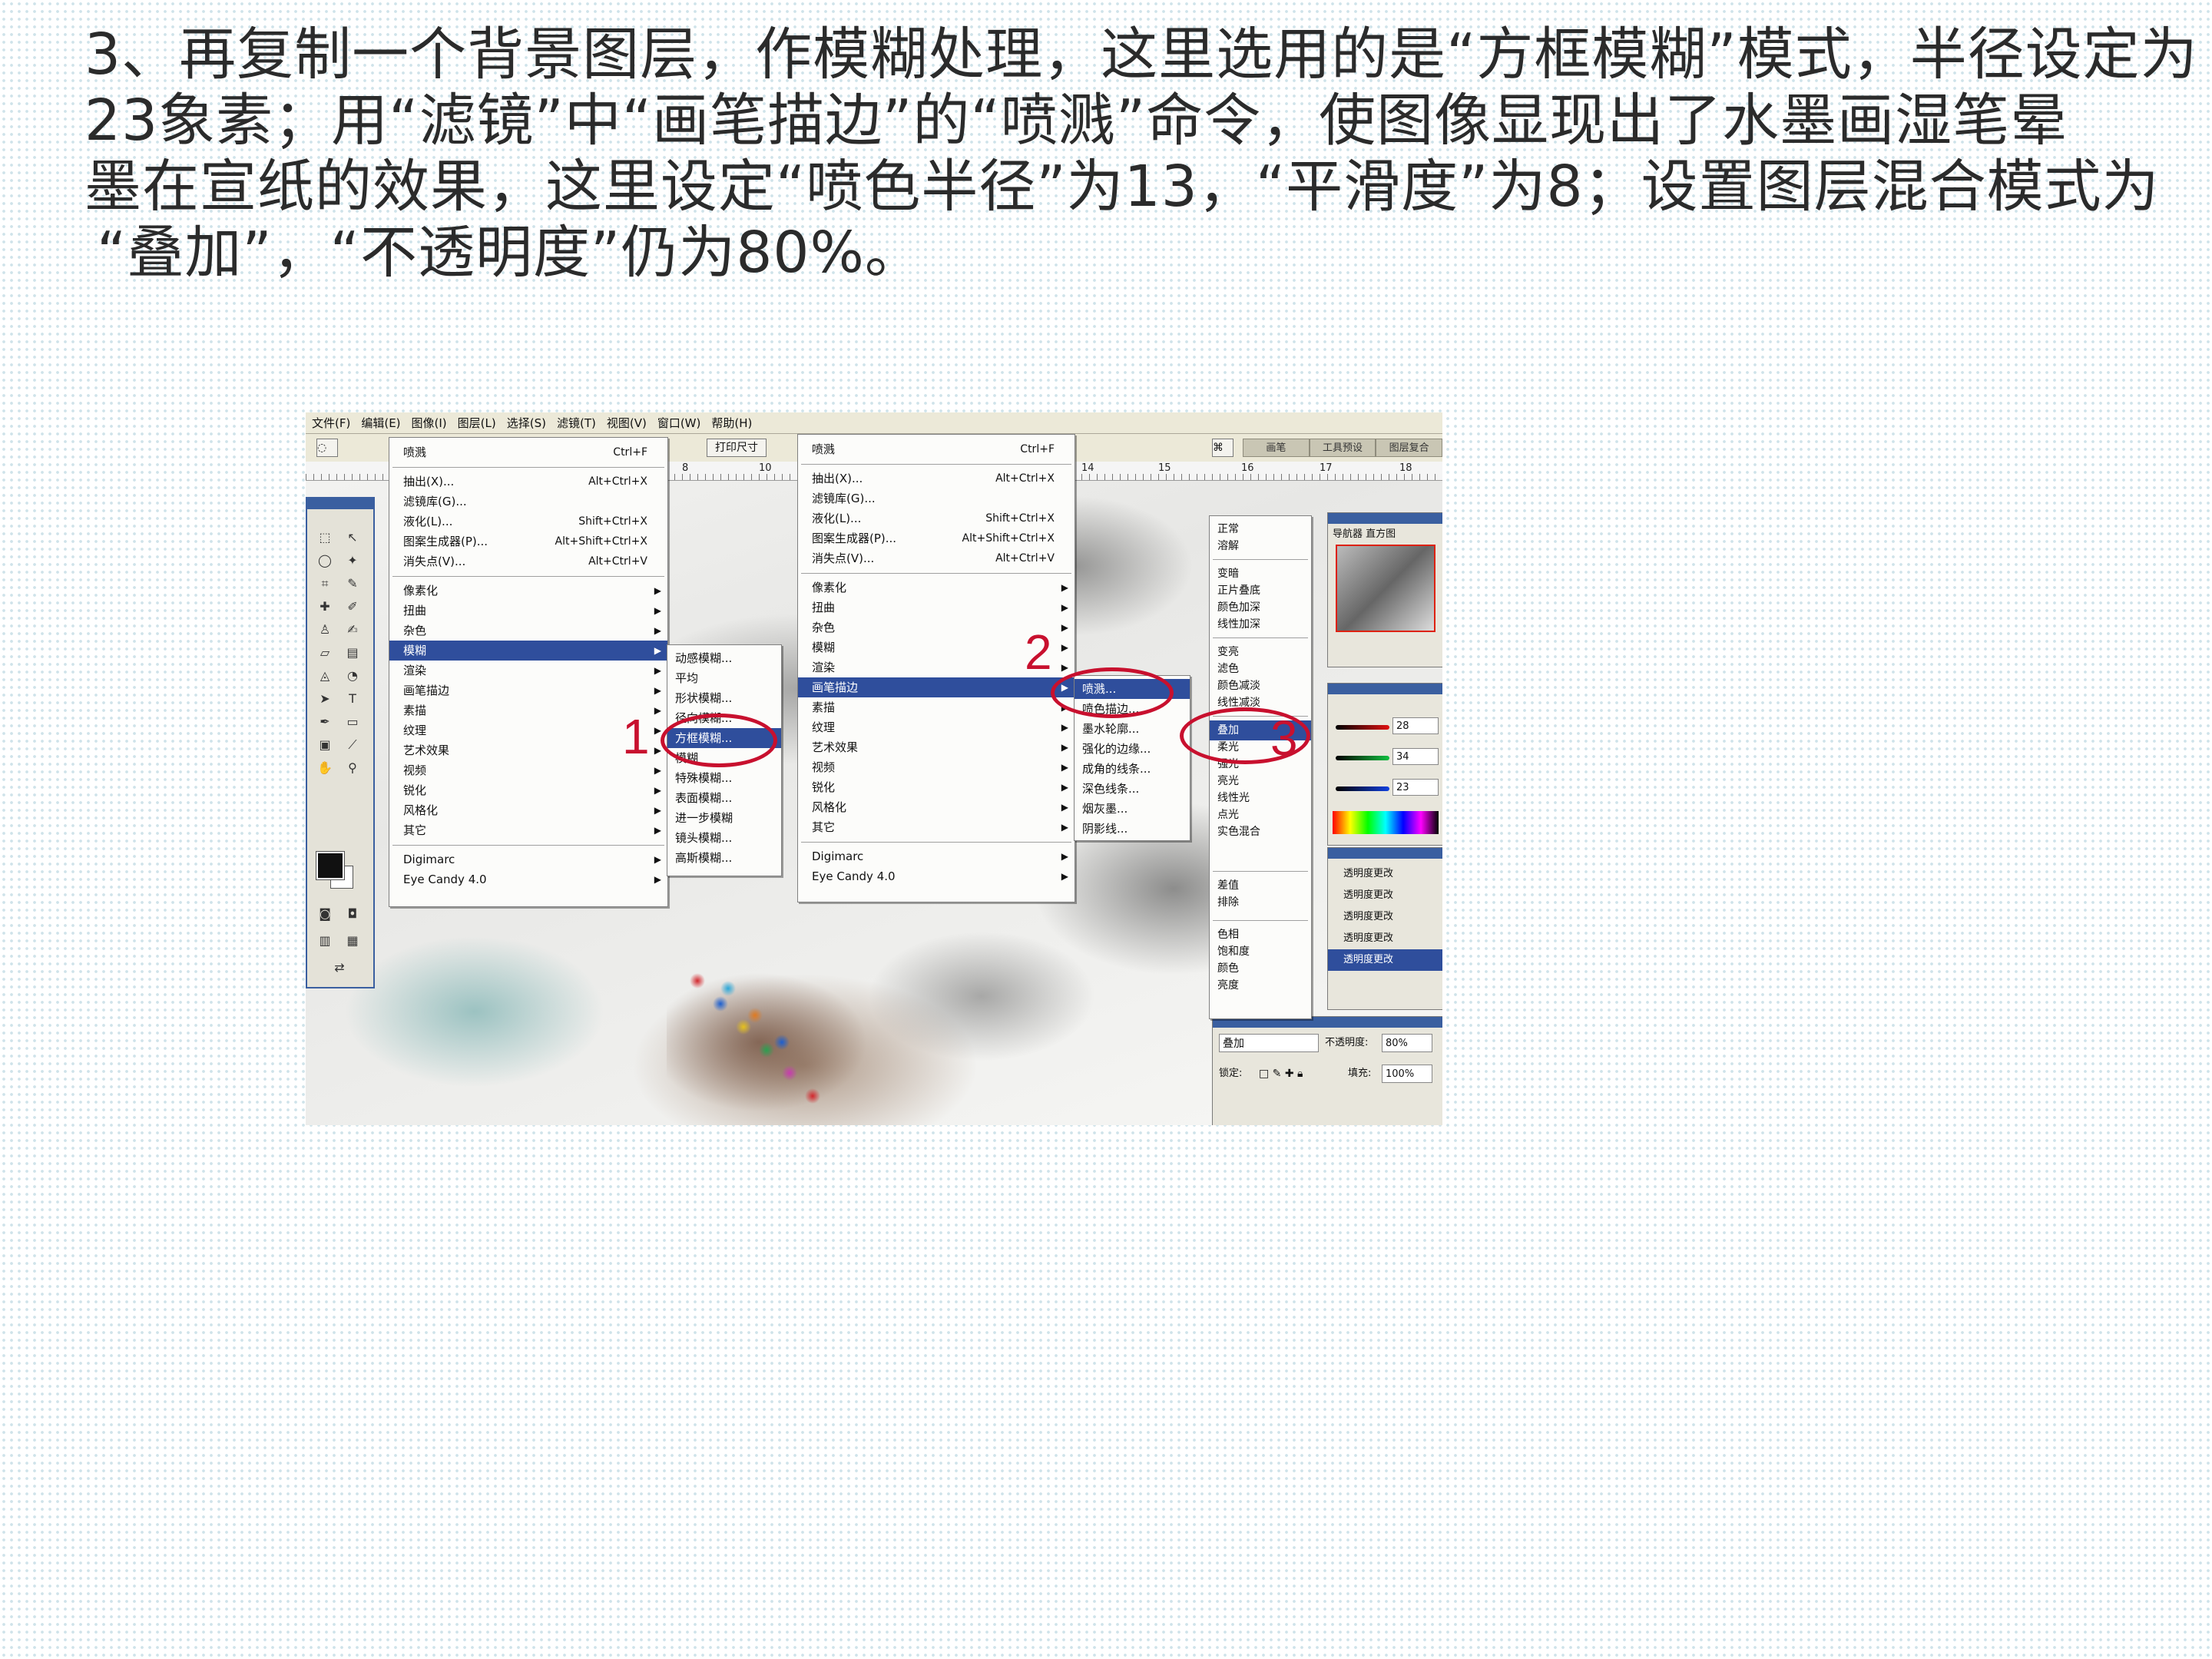 The width and height of the screenshot is (2212, 1659). Describe the element at coordinates (325, 940) in the screenshot. I see `screen-mode-icon: ▥` at that location.